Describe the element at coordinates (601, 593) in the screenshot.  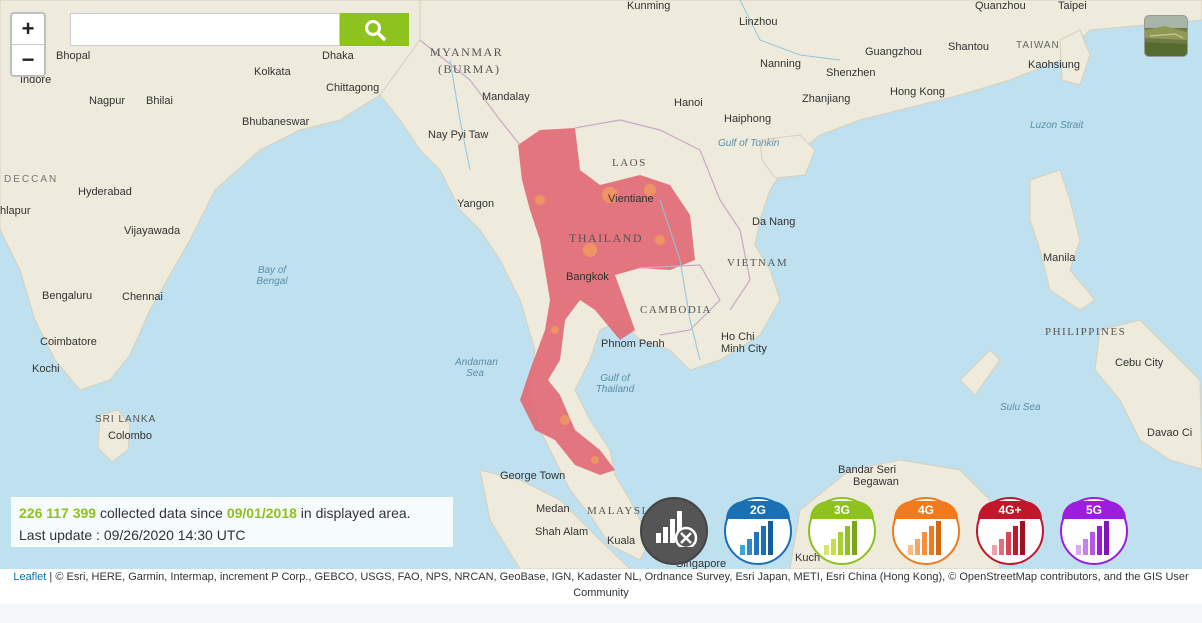
I see `attribution-text-2: Community` at that location.